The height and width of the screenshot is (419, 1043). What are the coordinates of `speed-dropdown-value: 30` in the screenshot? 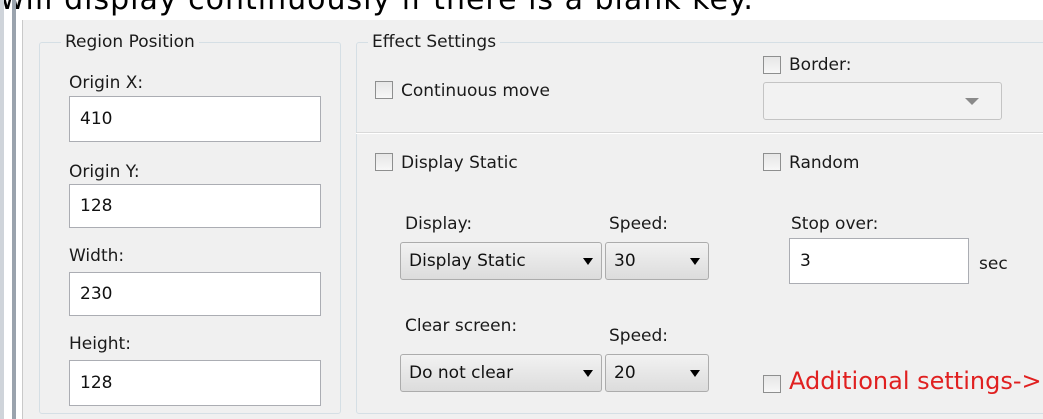 It's located at (625, 261).